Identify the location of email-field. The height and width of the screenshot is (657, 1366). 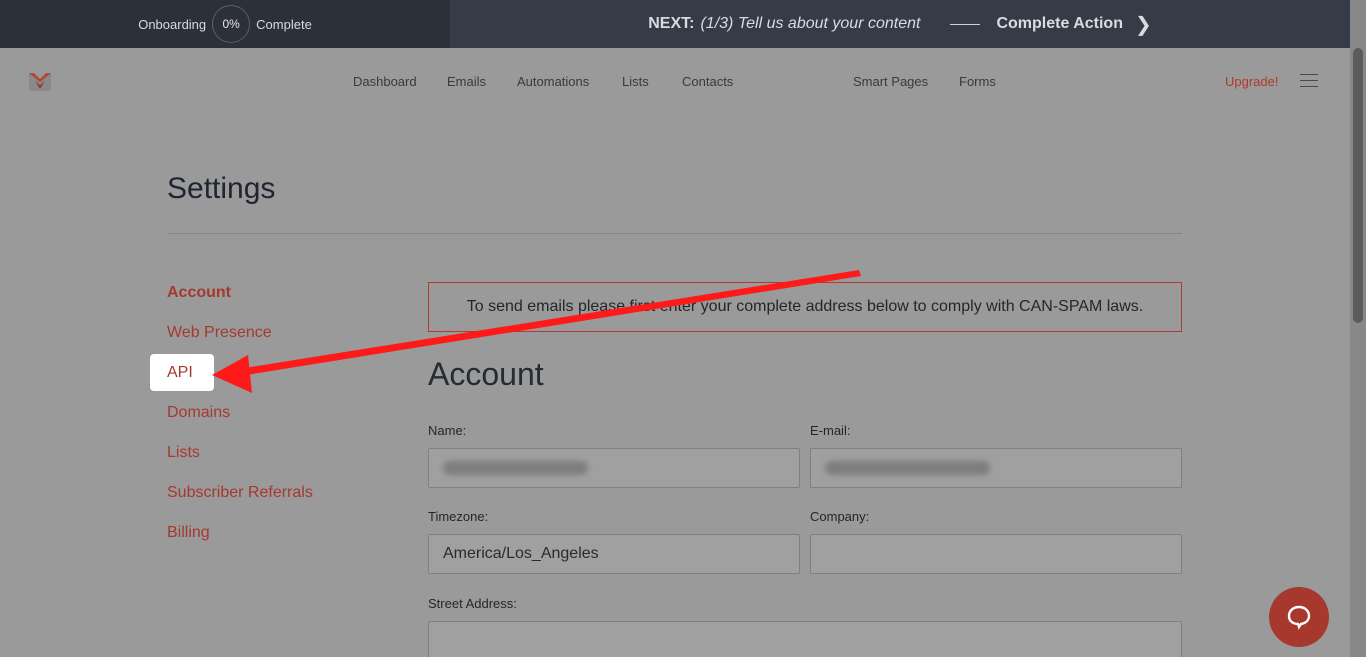
(996, 468).